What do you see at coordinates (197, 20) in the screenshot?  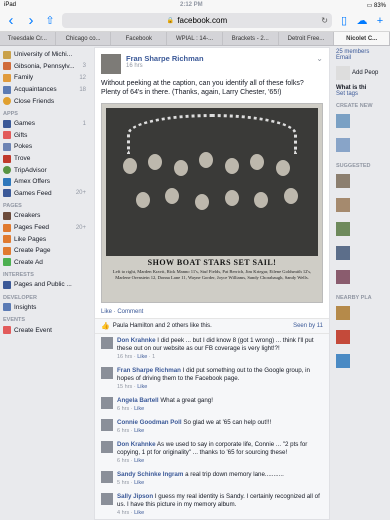 I see `address-bar: 🔒 facebook.com ↻` at bounding box center [197, 20].